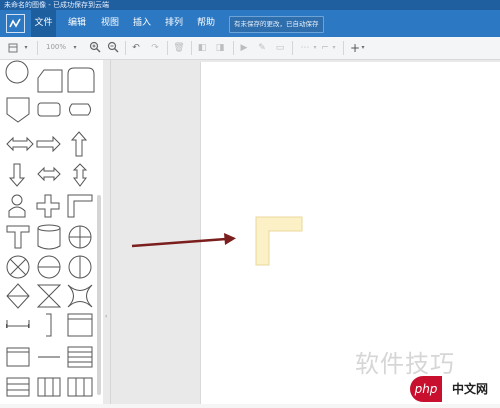 Image resolution: width=500 pixels, height=408 pixels. I want to click on collate-shape-icon, so click(49, 296).